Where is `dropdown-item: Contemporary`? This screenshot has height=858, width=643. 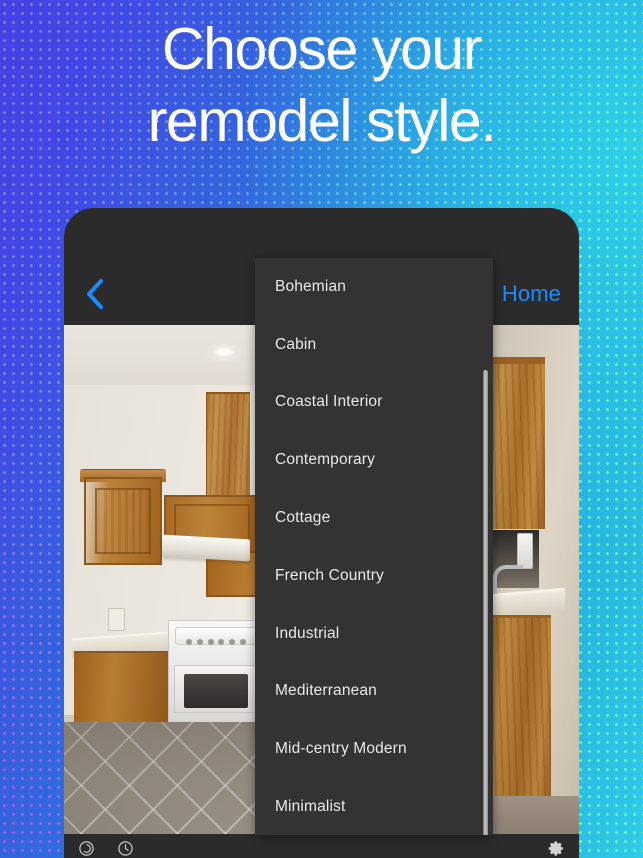
dropdown-item: Contemporary is located at coordinates (374, 460).